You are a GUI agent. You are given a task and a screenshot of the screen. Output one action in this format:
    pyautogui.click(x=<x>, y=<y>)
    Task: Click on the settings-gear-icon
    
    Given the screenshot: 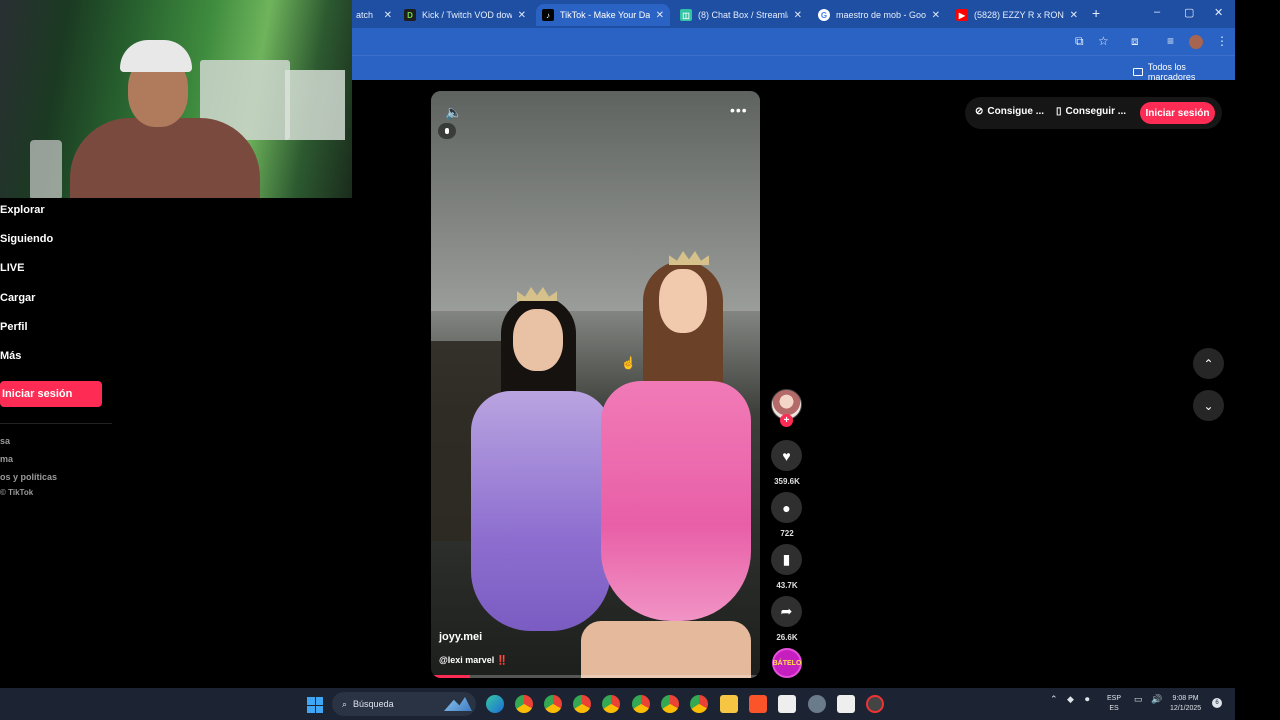 What is the action you would take?
    pyautogui.click(x=817, y=704)
    